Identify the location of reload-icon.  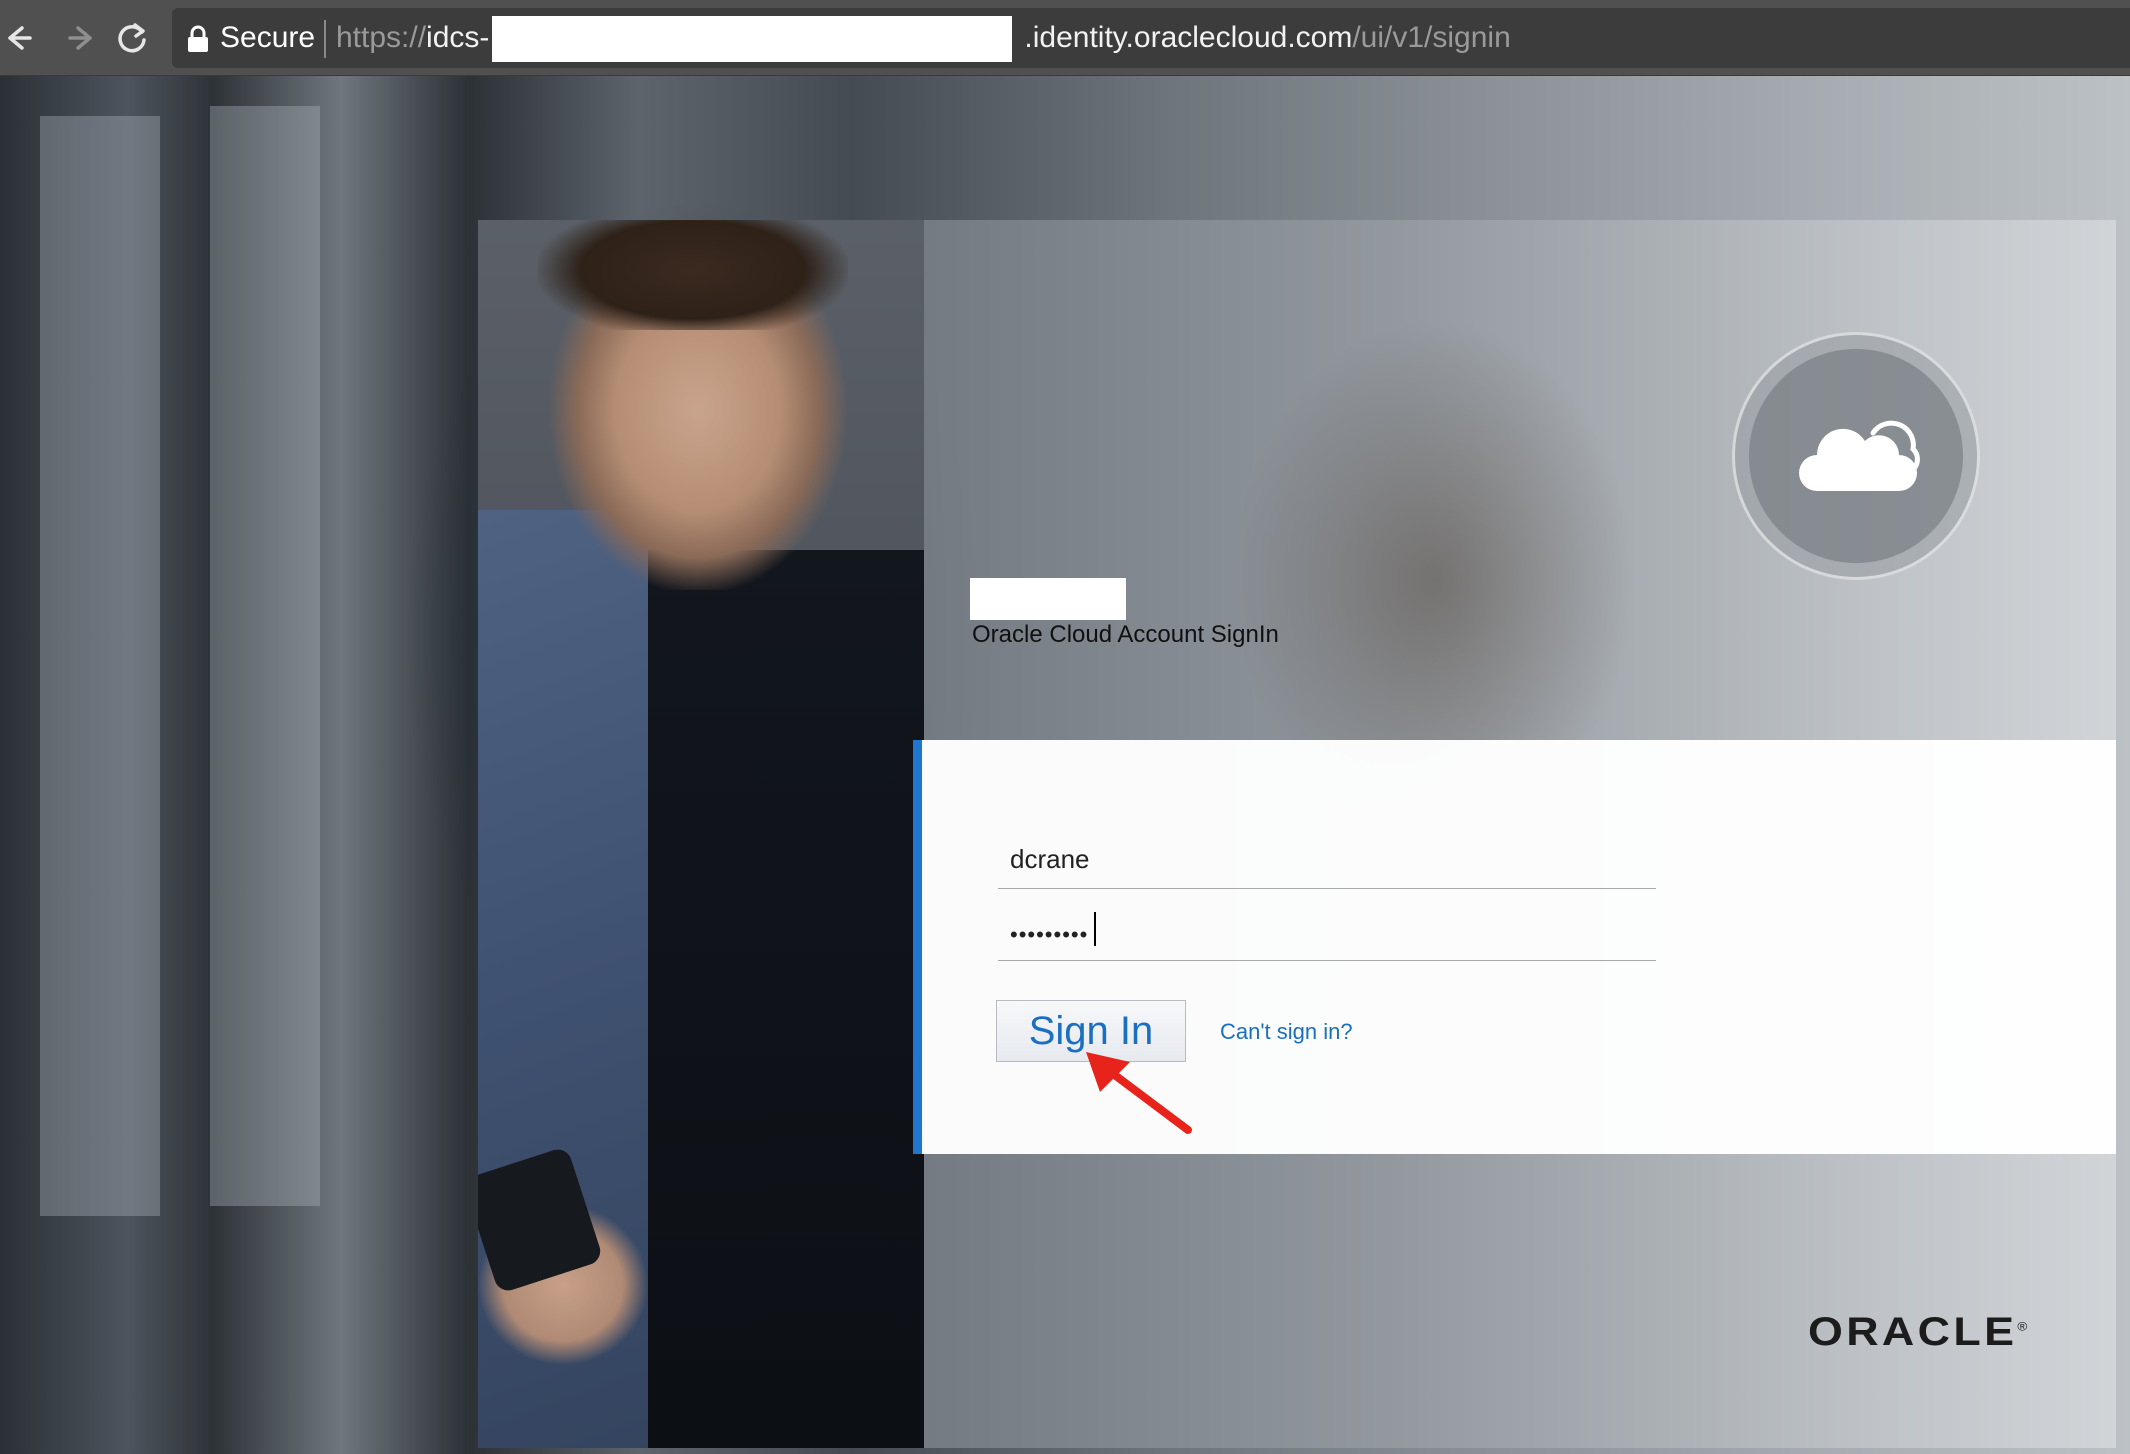
(132, 38).